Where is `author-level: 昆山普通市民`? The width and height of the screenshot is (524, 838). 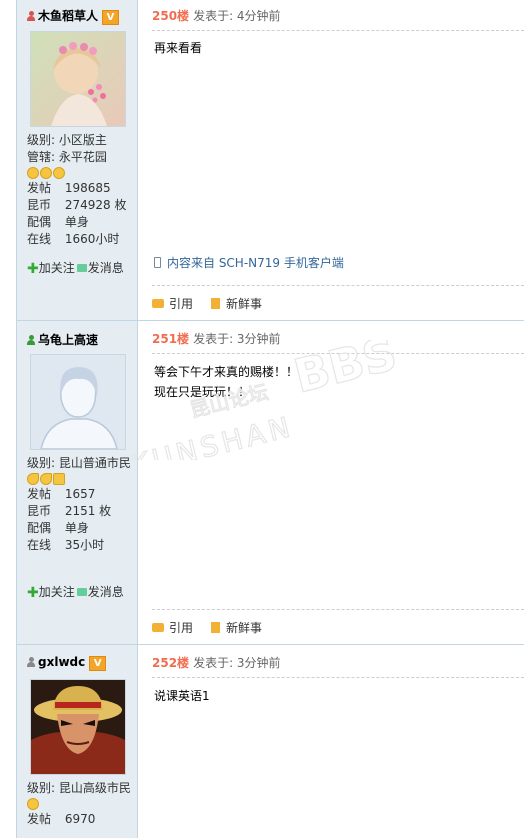
author-level: 昆山普通市民 is located at coordinates (94, 463).